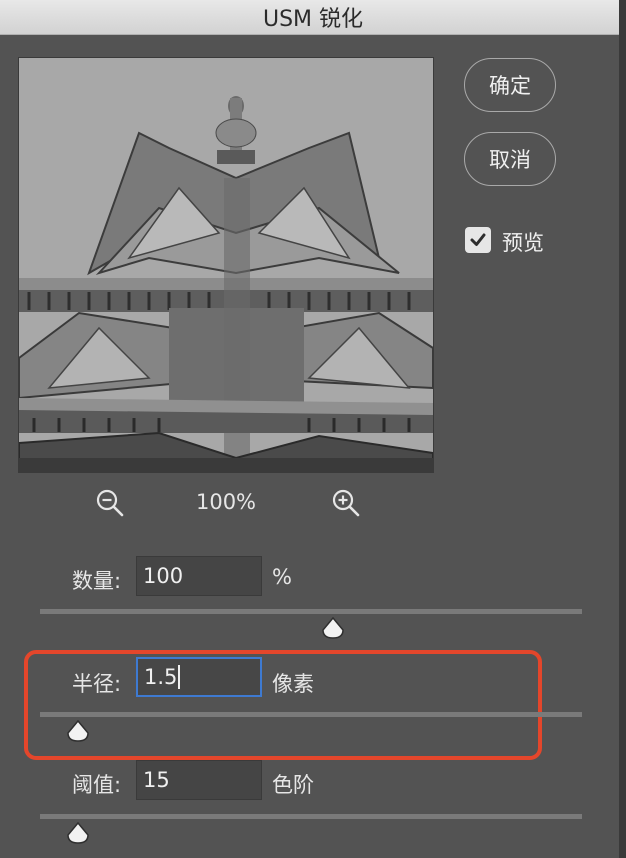 The image size is (626, 858). Describe the element at coordinates (311, 714) in the screenshot. I see `radius-slider-track` at that location.